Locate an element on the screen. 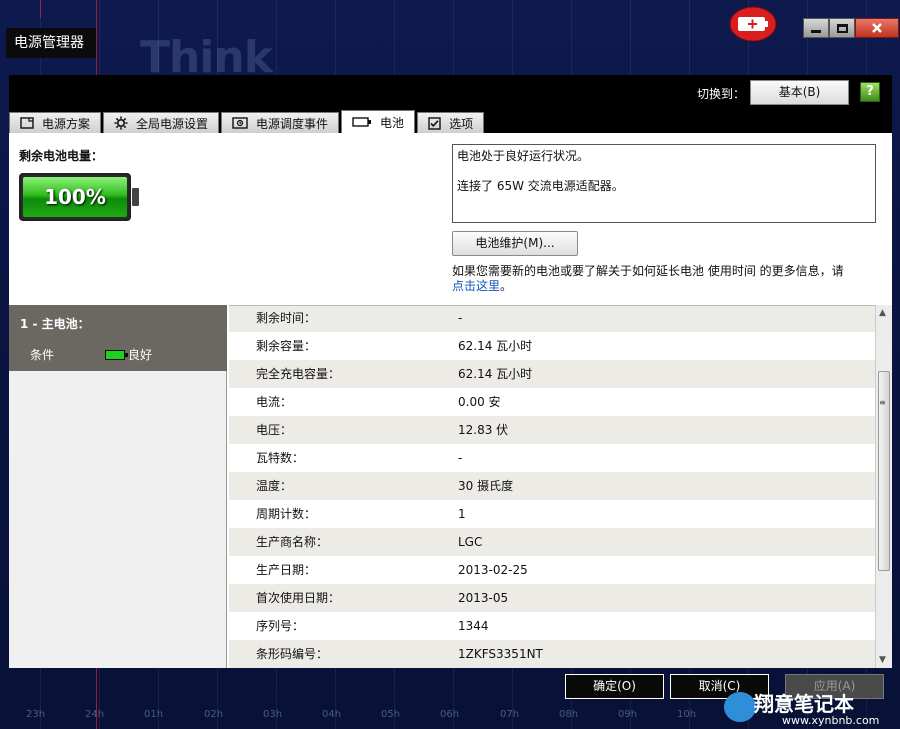 The height and width of the screenshot is (729, 900). info-suffix: 。 is located at coordinates (506, 286).